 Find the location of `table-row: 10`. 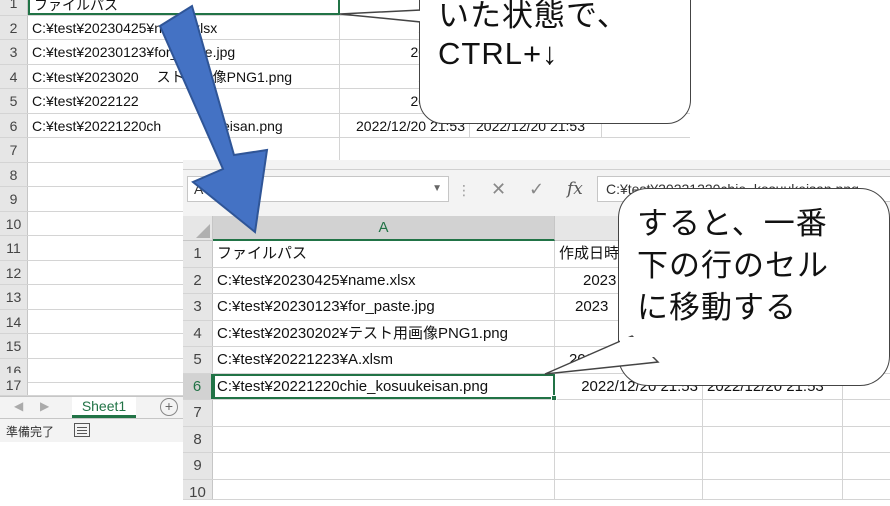

table-row: 10 is located at coordinates (536, 490).